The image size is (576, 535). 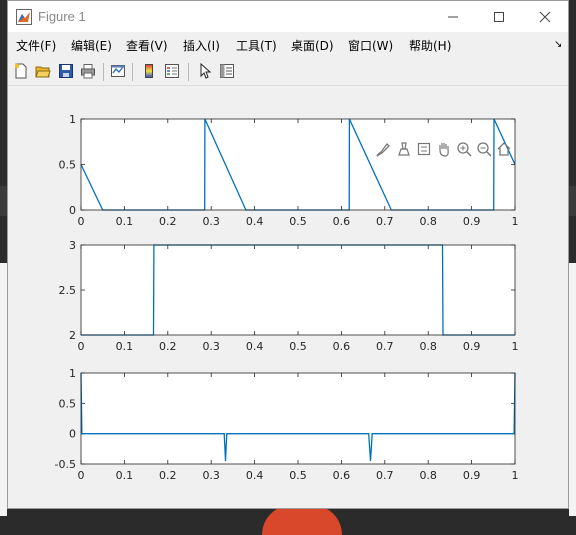 I want to click on zoom-out-icon, so click(x=484, y=149).